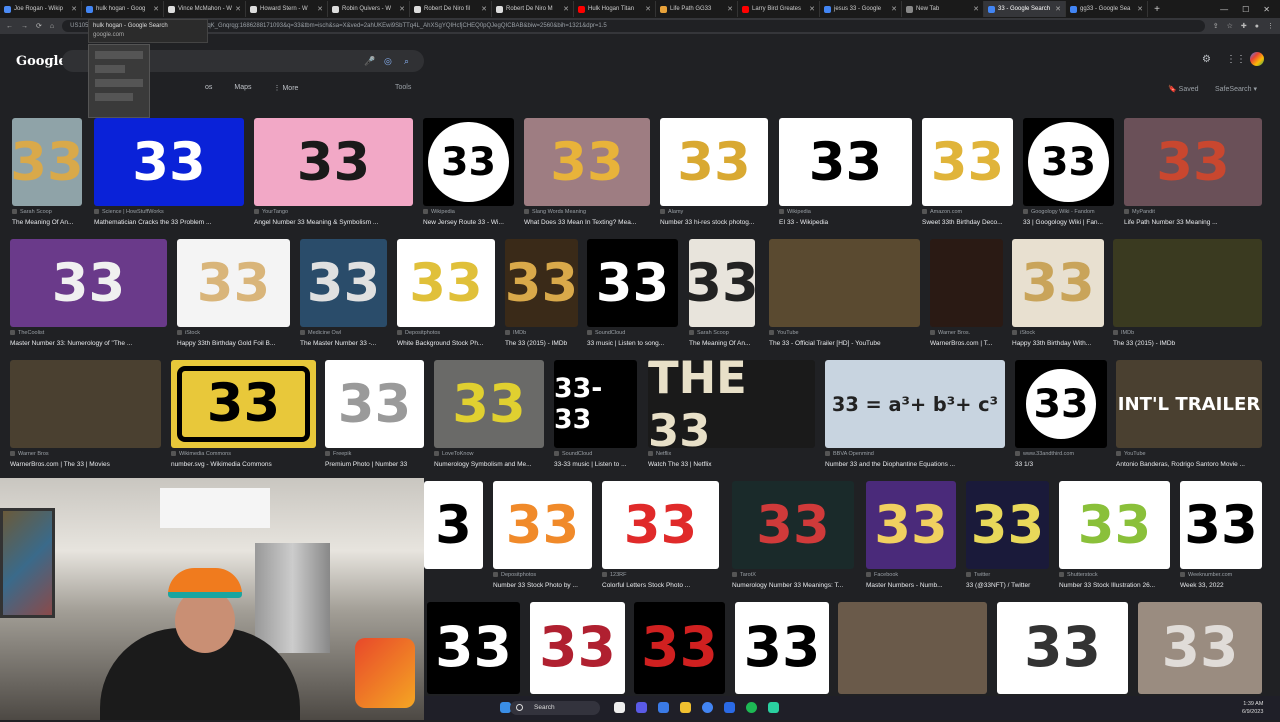  I want to click on result-source: Weeknumber.com, so click(1221, 575).